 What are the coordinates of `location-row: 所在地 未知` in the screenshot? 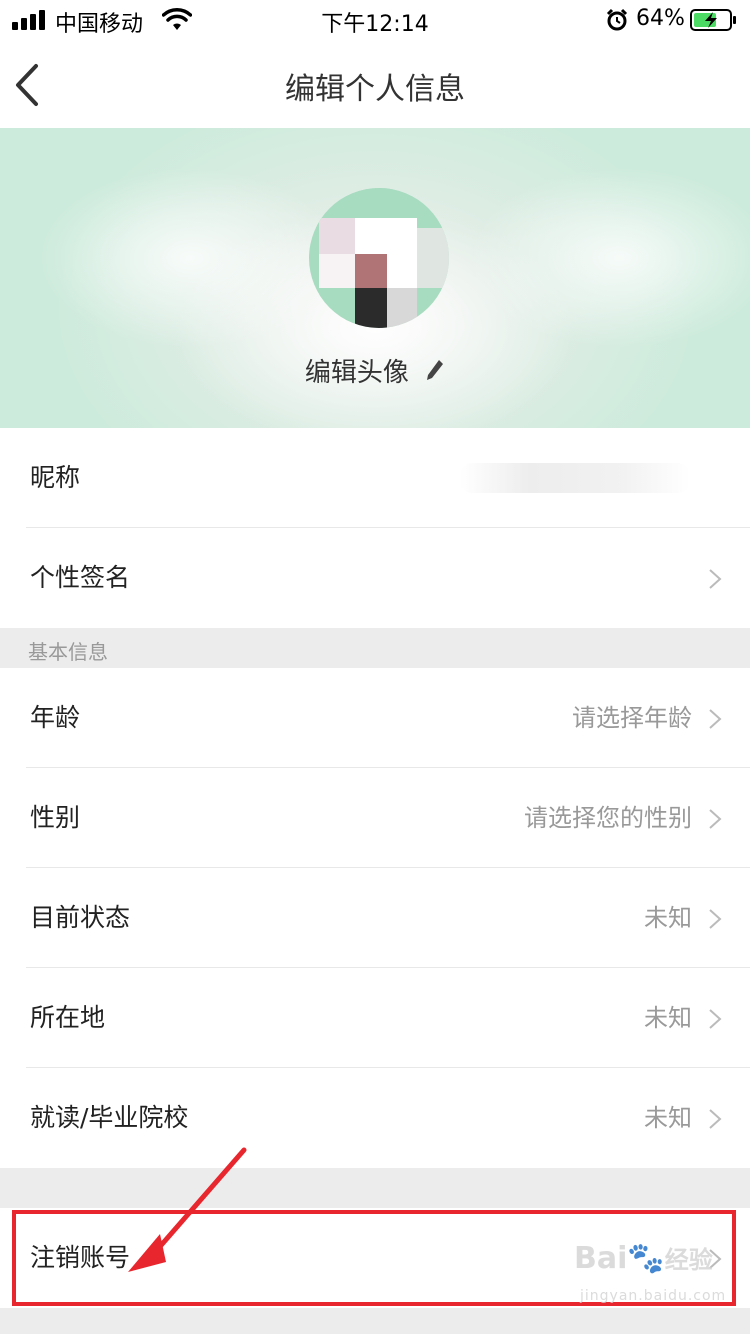 It's located at (375, 1018).